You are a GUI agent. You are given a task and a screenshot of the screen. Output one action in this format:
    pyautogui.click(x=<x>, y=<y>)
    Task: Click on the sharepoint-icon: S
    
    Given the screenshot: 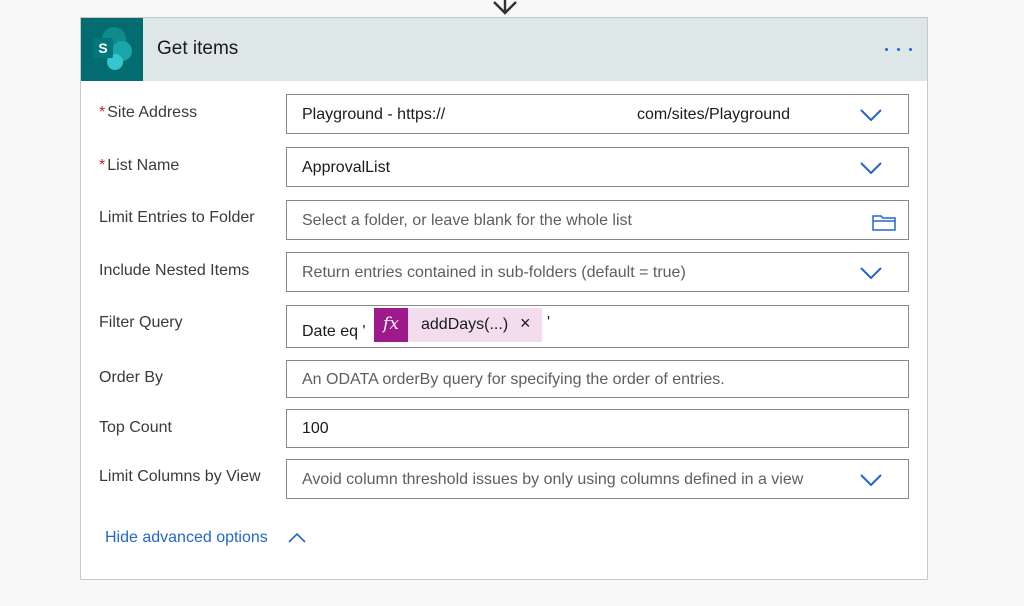 What is the action you would take?
    pyautogui.click(x=112, y=49)
    